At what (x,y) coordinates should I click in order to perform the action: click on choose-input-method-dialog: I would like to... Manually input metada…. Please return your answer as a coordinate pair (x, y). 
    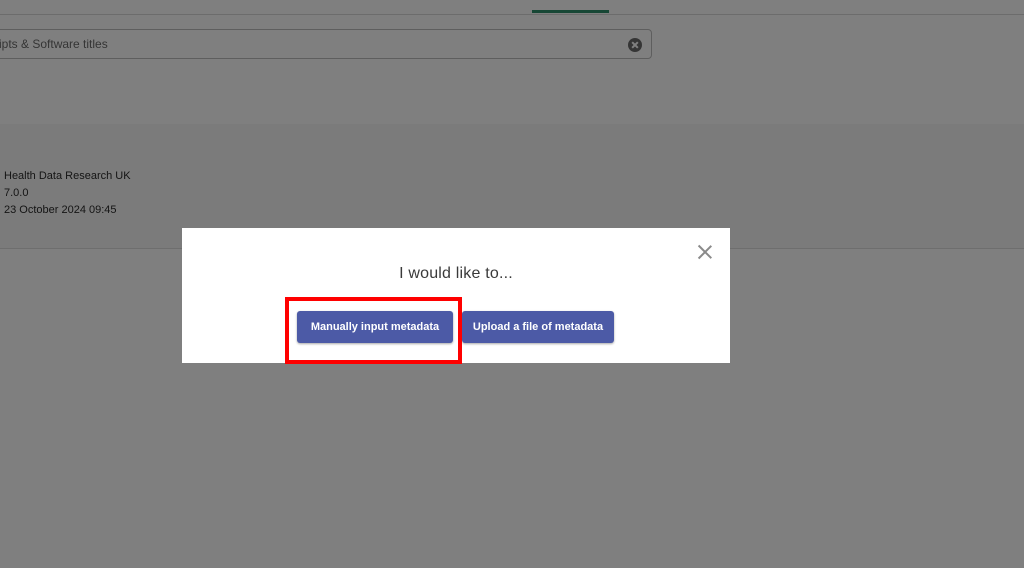
    Looking at the image, I should click on (456, 295).